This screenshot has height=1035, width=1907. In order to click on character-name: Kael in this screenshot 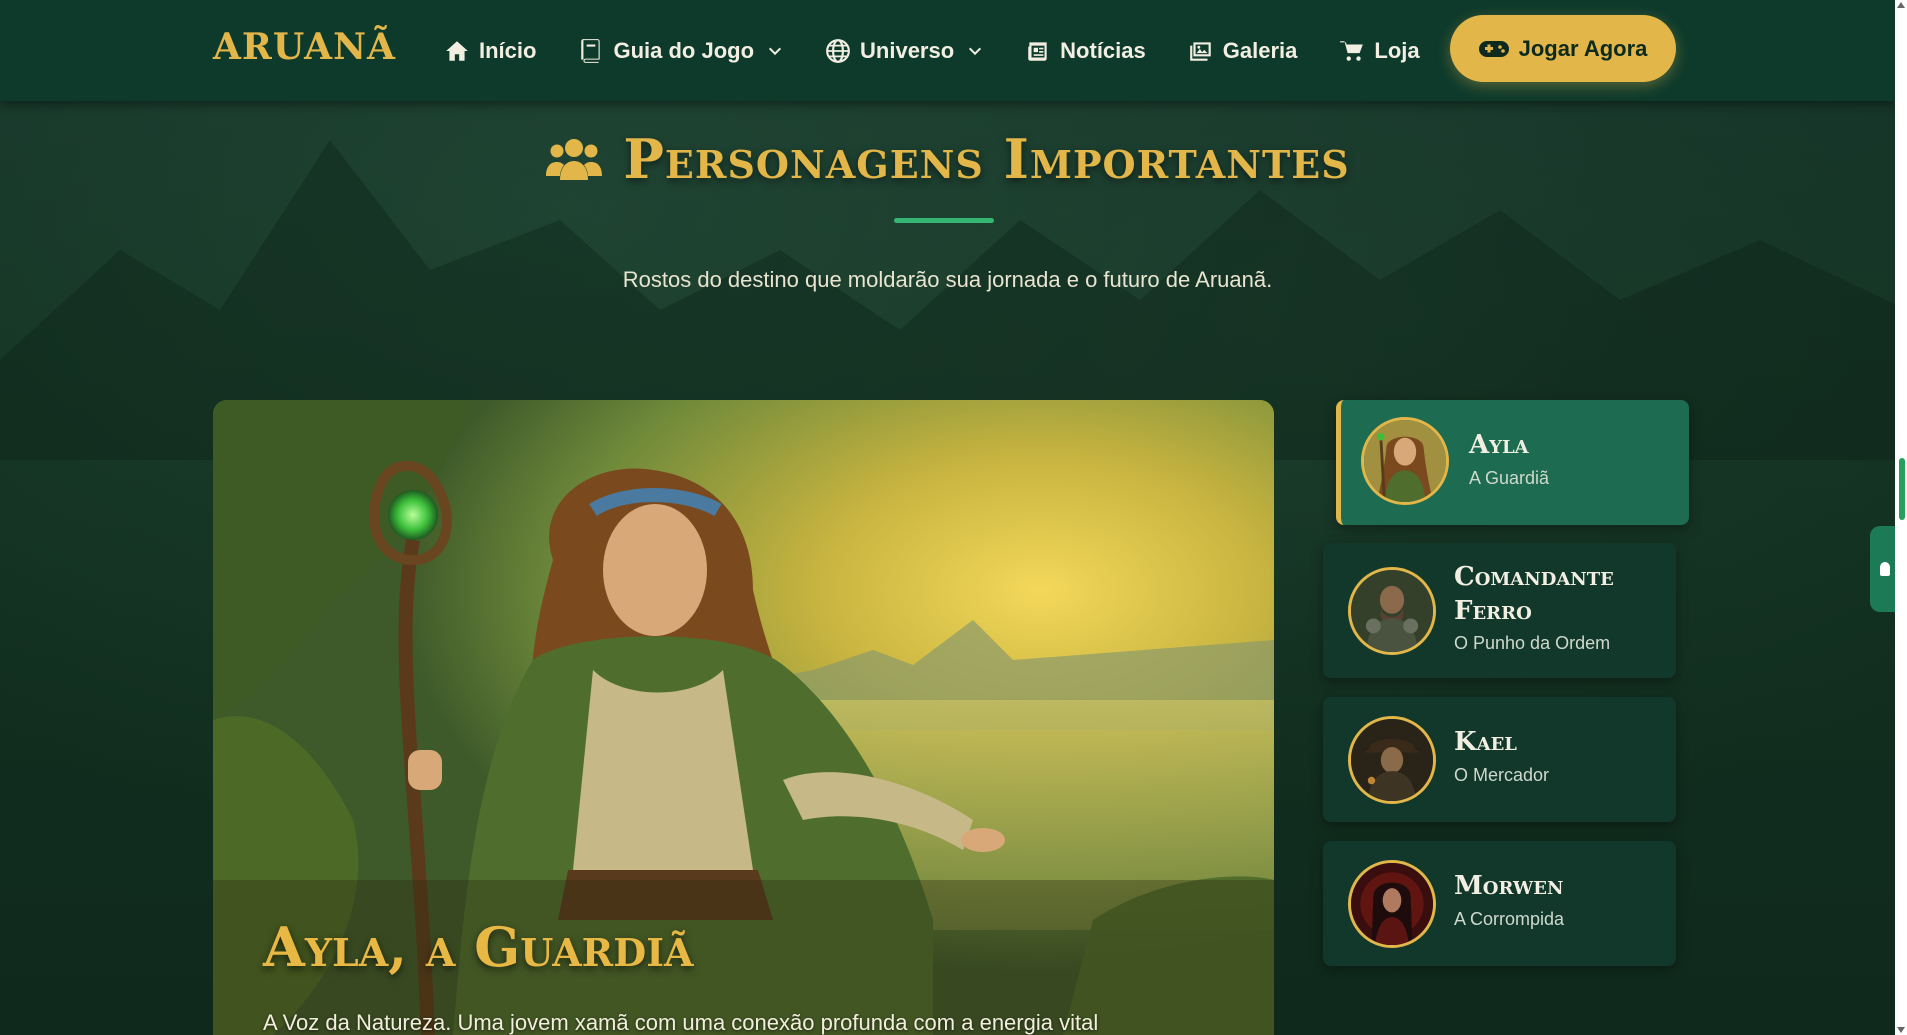, I will do `click(1485, 742)`.